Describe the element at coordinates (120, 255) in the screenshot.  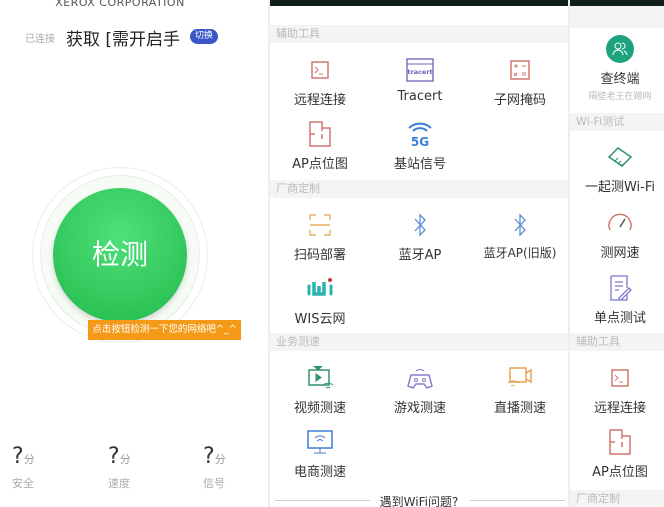
I see `detect-button: 检测` at that location.